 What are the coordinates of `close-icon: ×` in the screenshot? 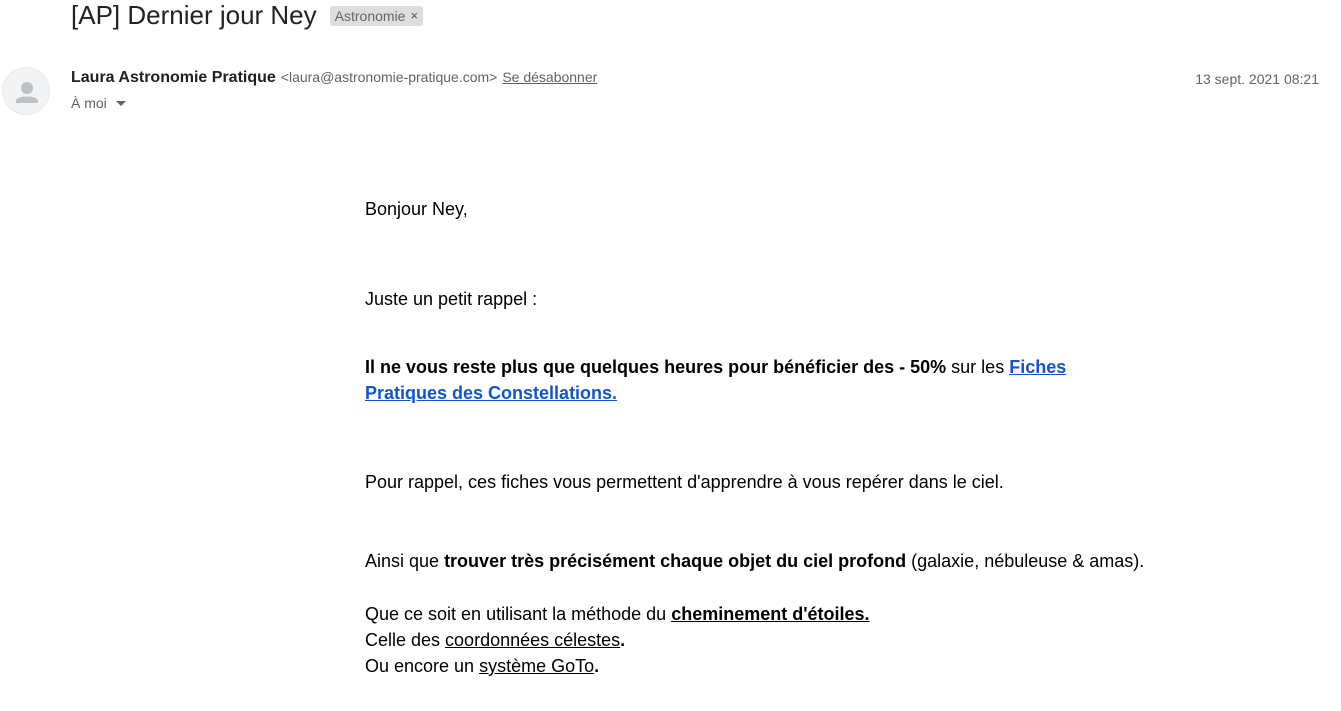 It's located at (414, 16).